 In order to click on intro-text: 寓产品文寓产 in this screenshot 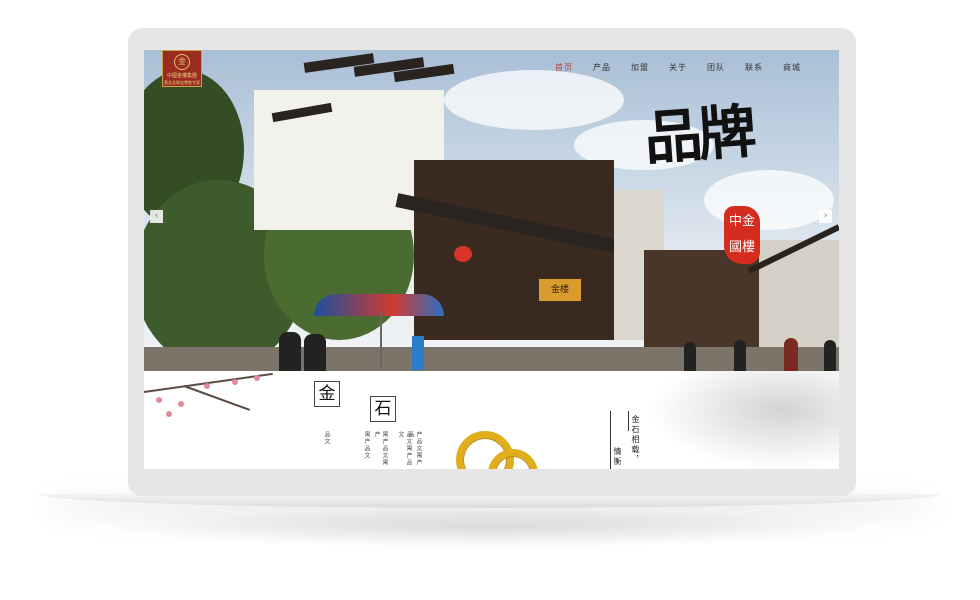, I will do `click(380, 448)`.